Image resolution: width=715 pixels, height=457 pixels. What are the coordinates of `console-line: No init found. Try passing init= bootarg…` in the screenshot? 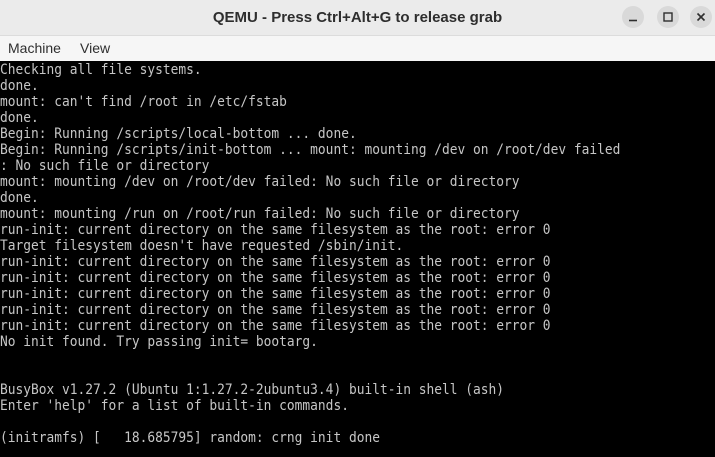 It's located at (159, 342).